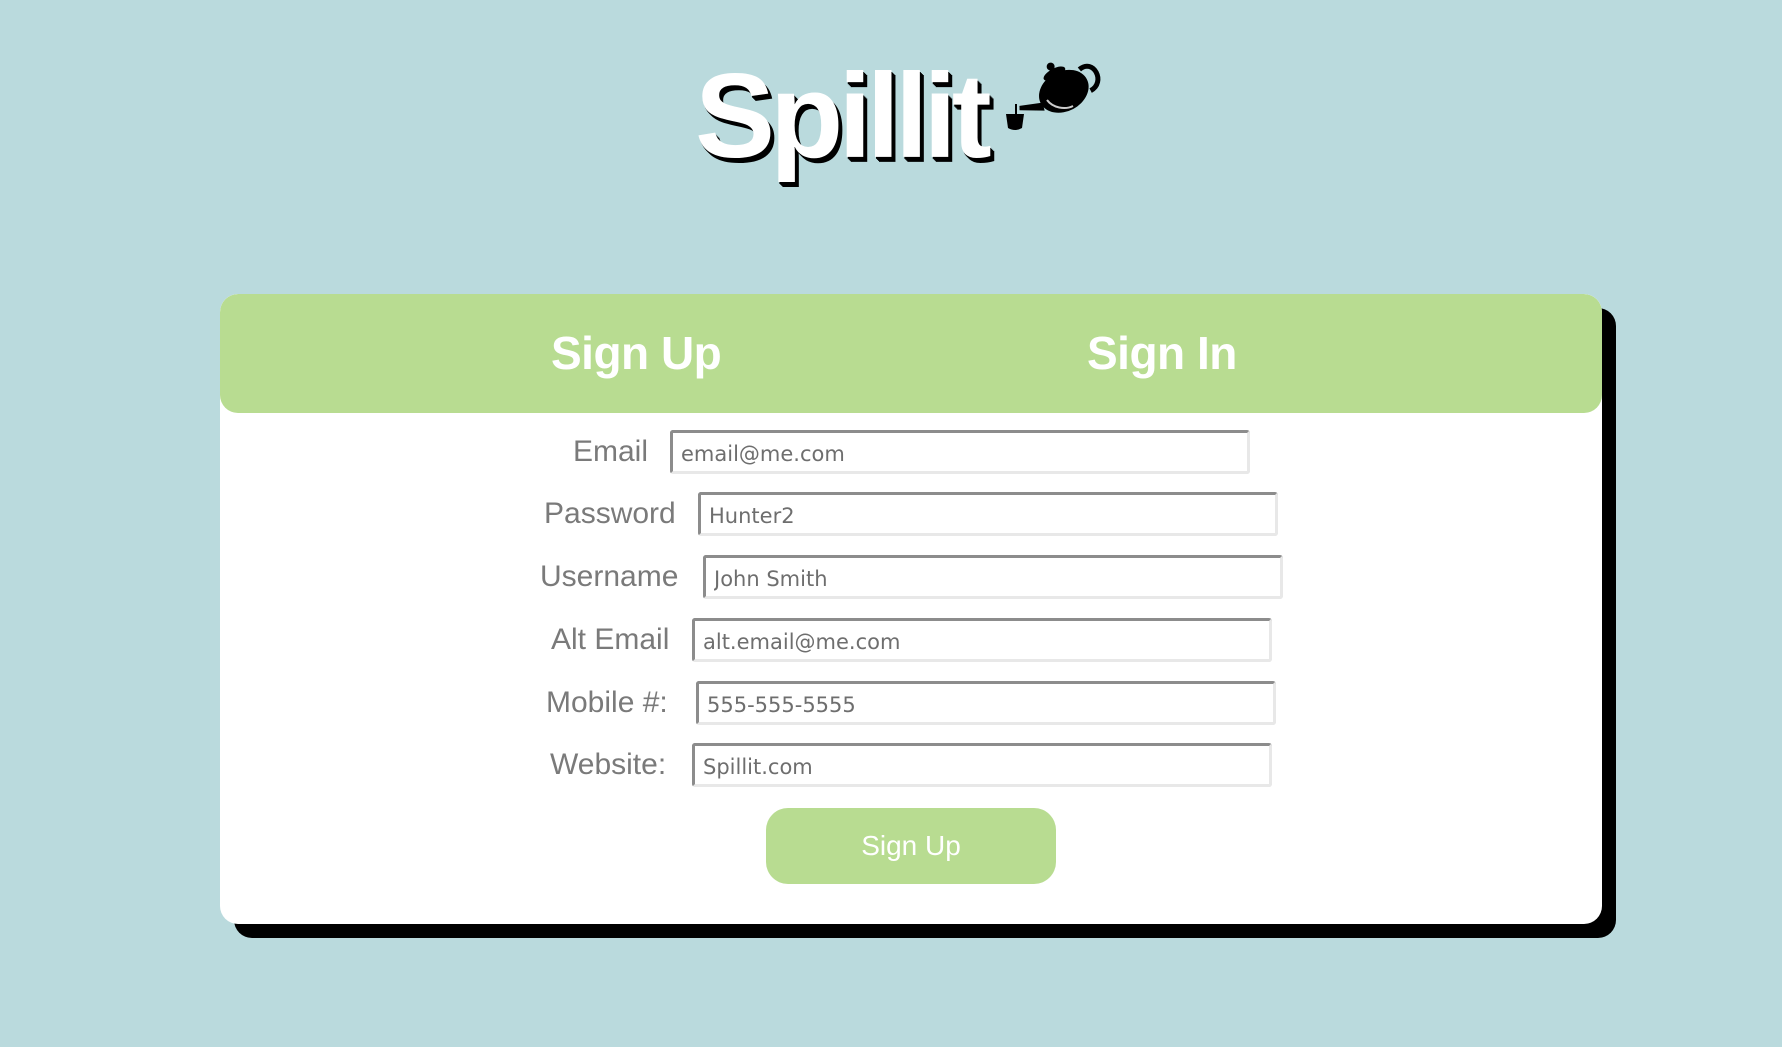 This screenshot has height=1047, width=1782. I want to click on auth-tabs: Sign Up Sign In, so click(911, 353).